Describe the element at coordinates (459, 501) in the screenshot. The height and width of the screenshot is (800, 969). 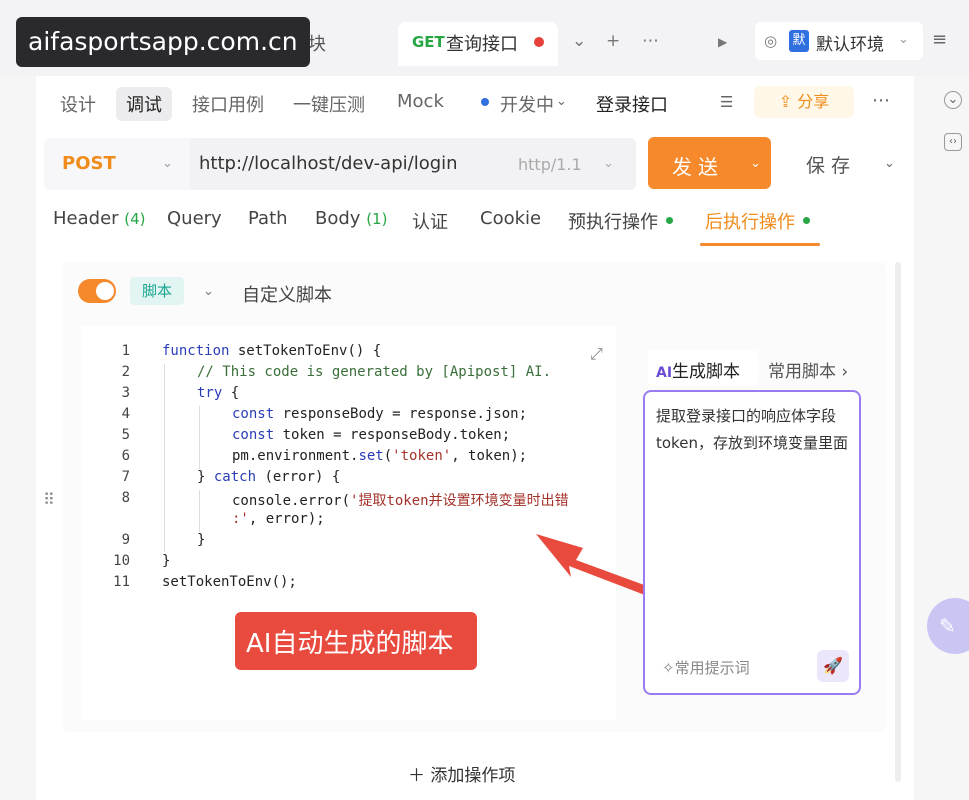
I see `code-token: '提取token并设置环境变量时出错` at that location.